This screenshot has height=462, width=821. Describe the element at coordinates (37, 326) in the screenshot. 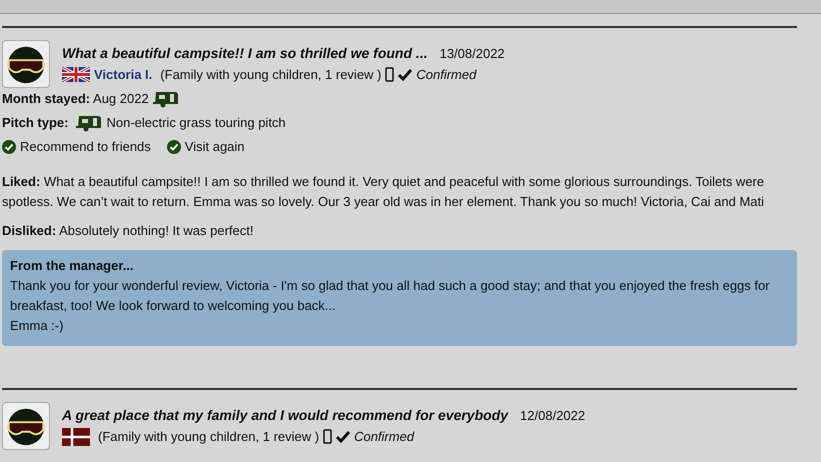

I see `manager-signature: Emma :-)` at that location.